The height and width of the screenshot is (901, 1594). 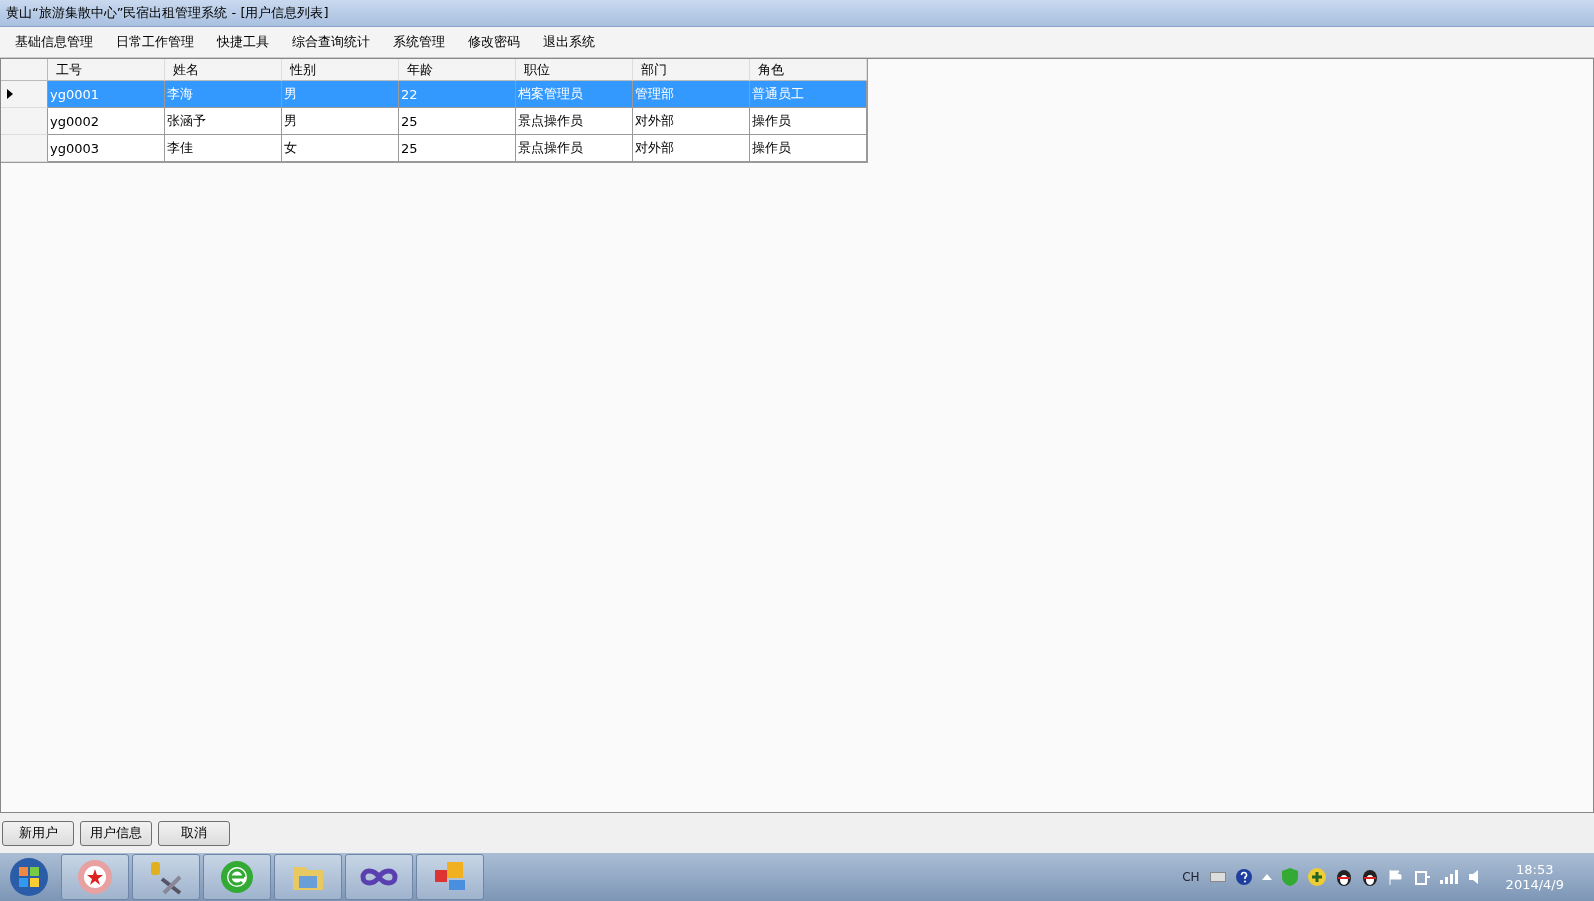 I want to click on browser-icon, so click(x=237, y=877).